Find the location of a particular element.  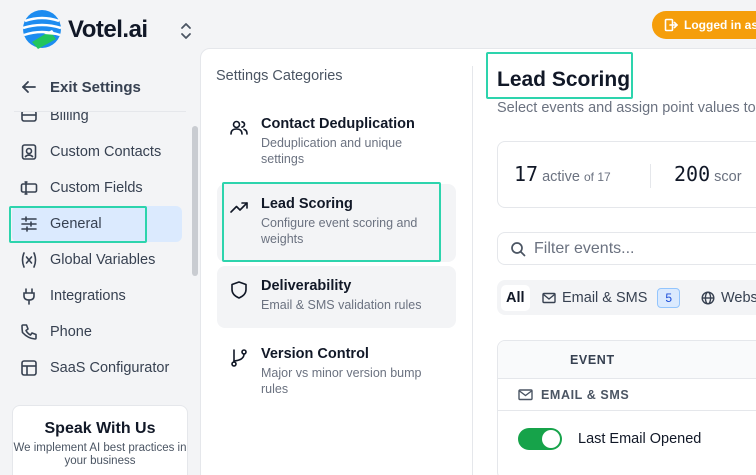

layout-icon is located at coordinates (29, 368).